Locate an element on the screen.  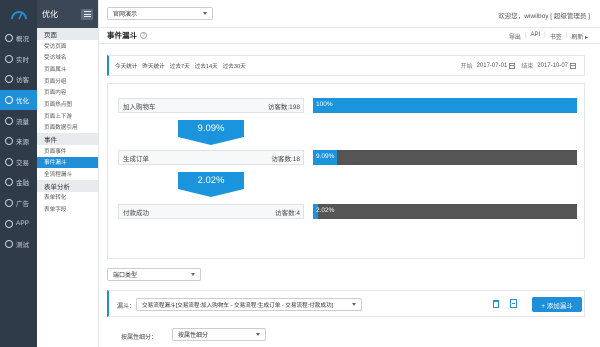
rail-item-label: 流量 is located at coordinates (22, 122).